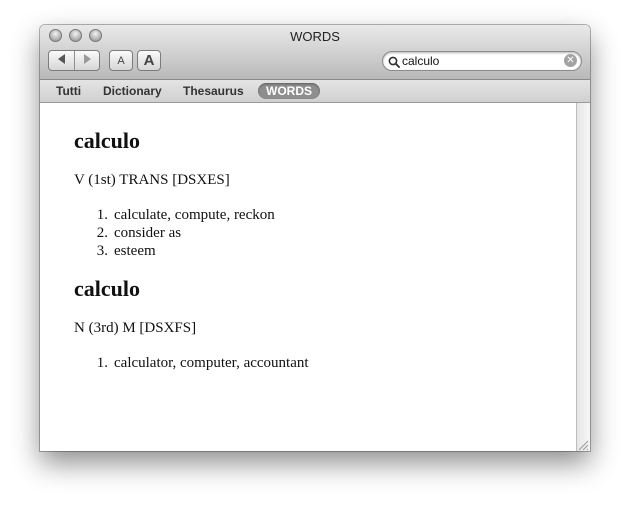 The width and height of the screenshot is (630, 506). What do you see at coordinates (570, 60) in the screenshot?
I see `clear-search-icon: ✕` at bounding box center [570, 60].